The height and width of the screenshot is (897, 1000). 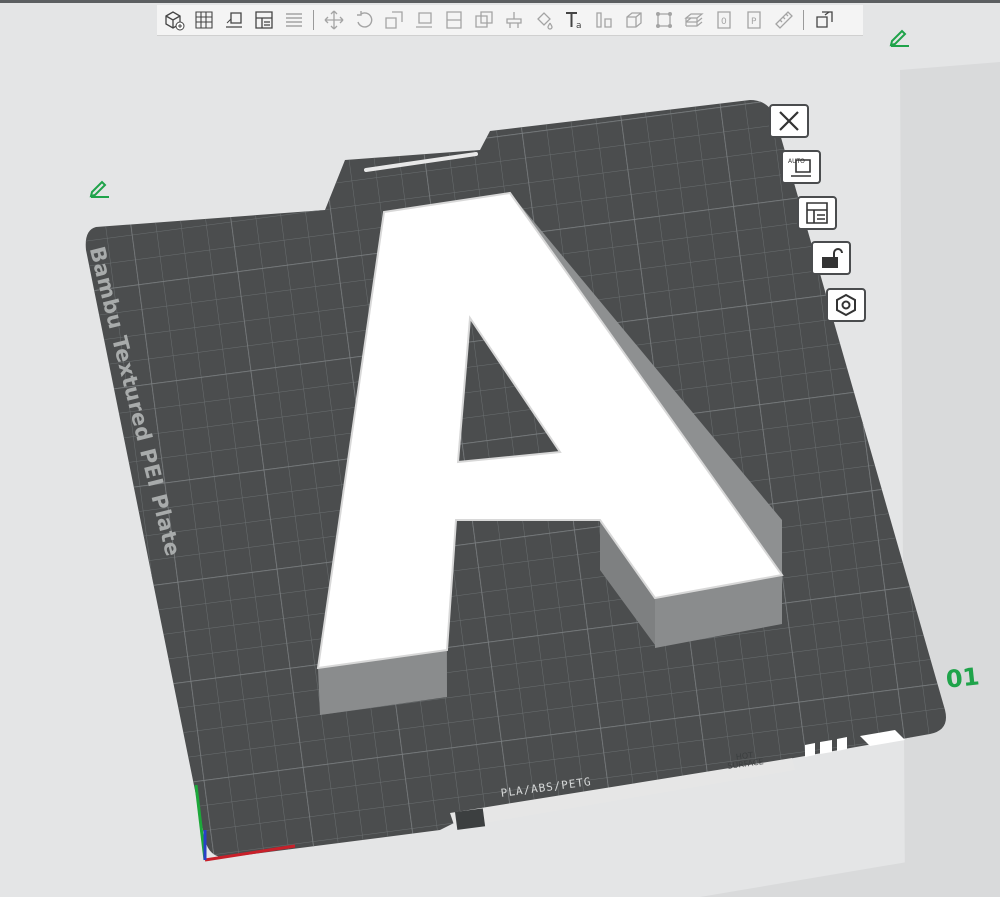 I want to click on lock-open-icon, so click(x=831, y=258).